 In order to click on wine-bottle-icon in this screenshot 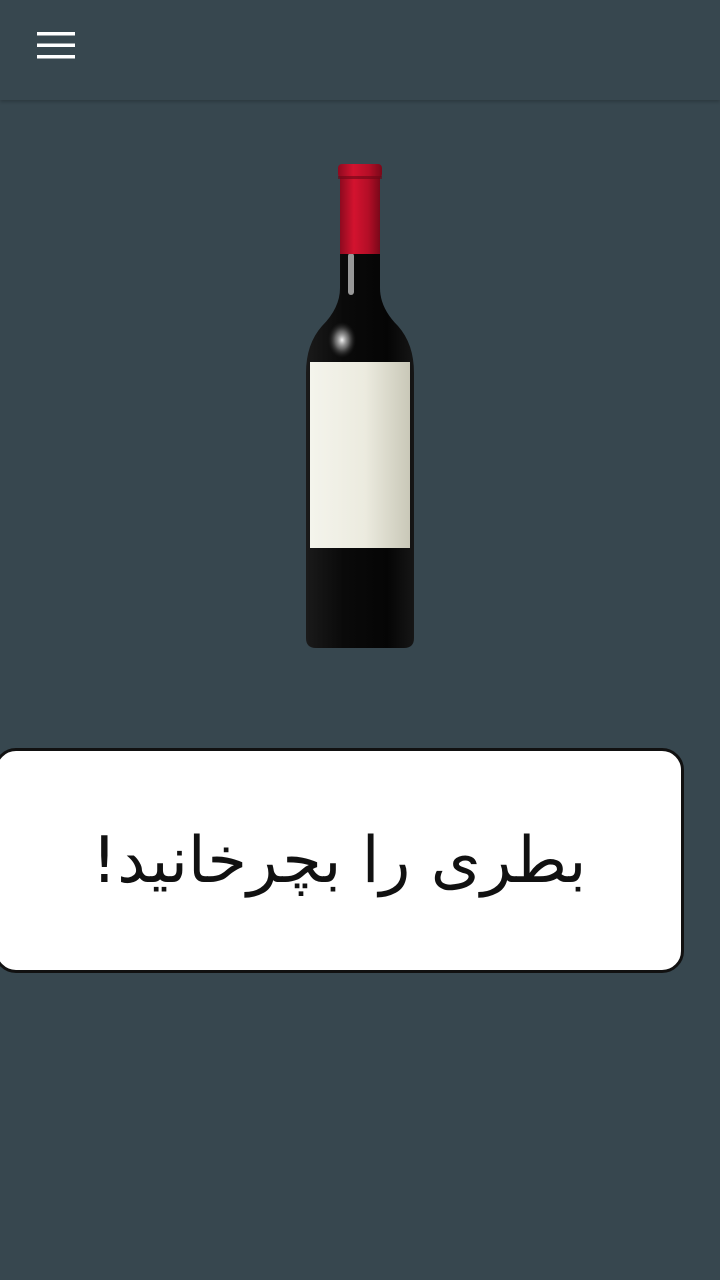, I will do `click(360, 406)`.